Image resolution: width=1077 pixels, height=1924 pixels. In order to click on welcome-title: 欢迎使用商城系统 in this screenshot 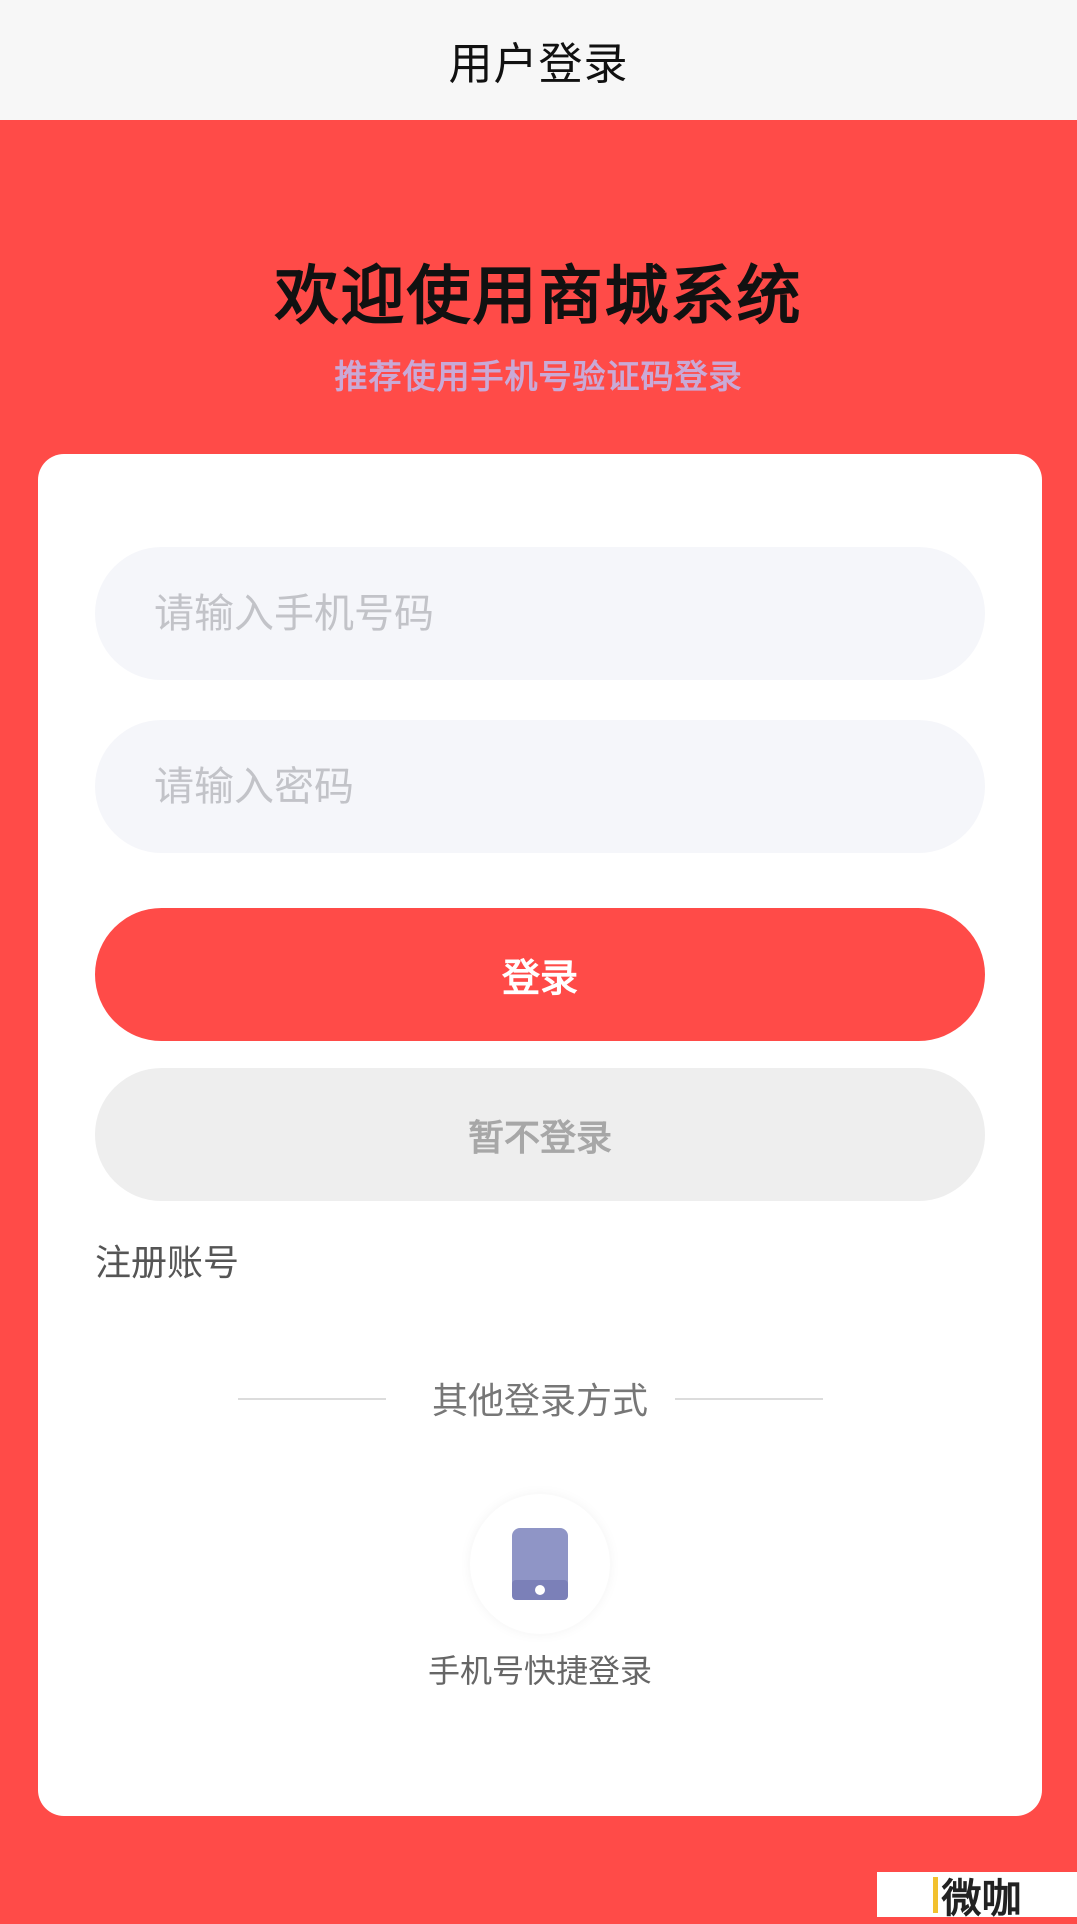, I will do `click(538, 297)`.